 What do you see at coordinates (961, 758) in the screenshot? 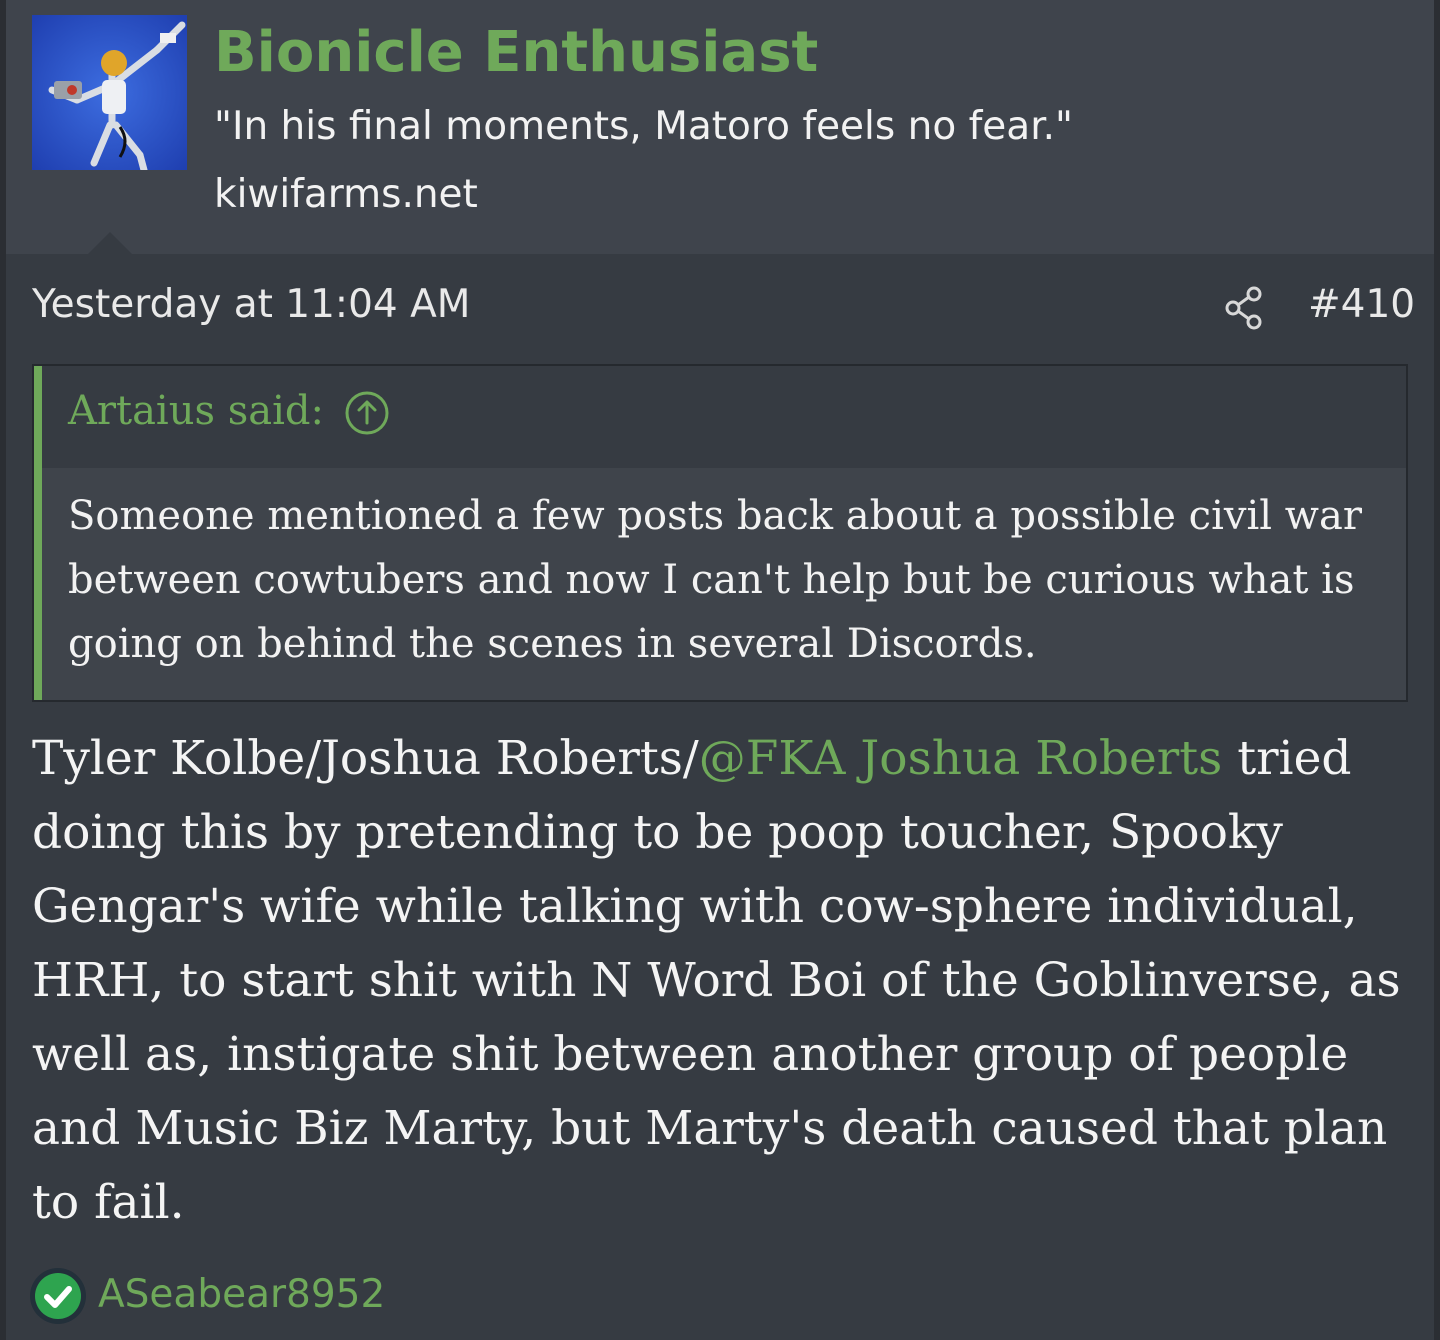
I see `user-mention-link: @FKA Joshua Roberts` at bounding box center [961, 758].